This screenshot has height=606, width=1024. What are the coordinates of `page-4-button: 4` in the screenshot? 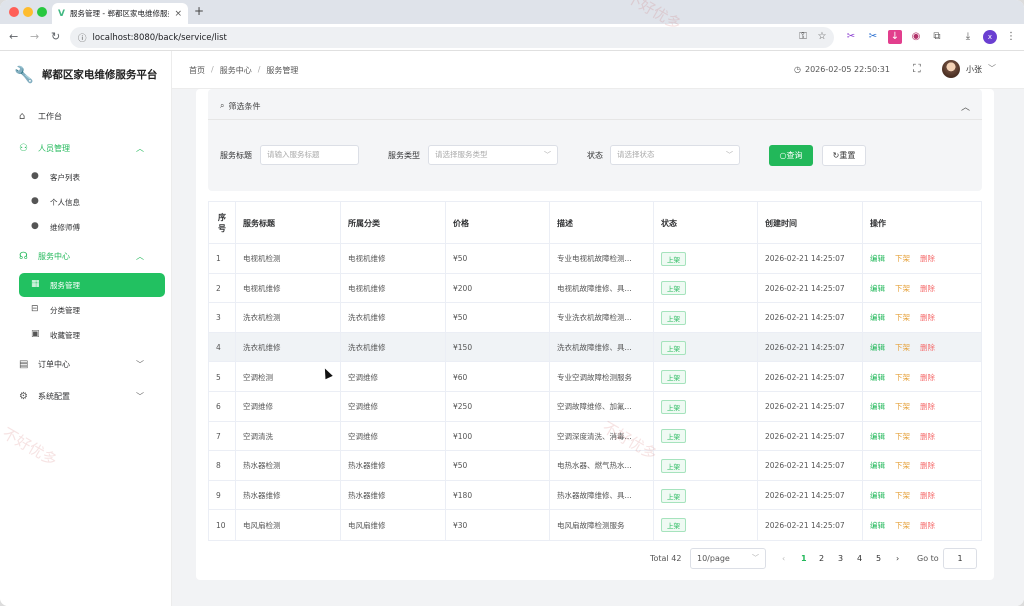 It's located at (859, 558).